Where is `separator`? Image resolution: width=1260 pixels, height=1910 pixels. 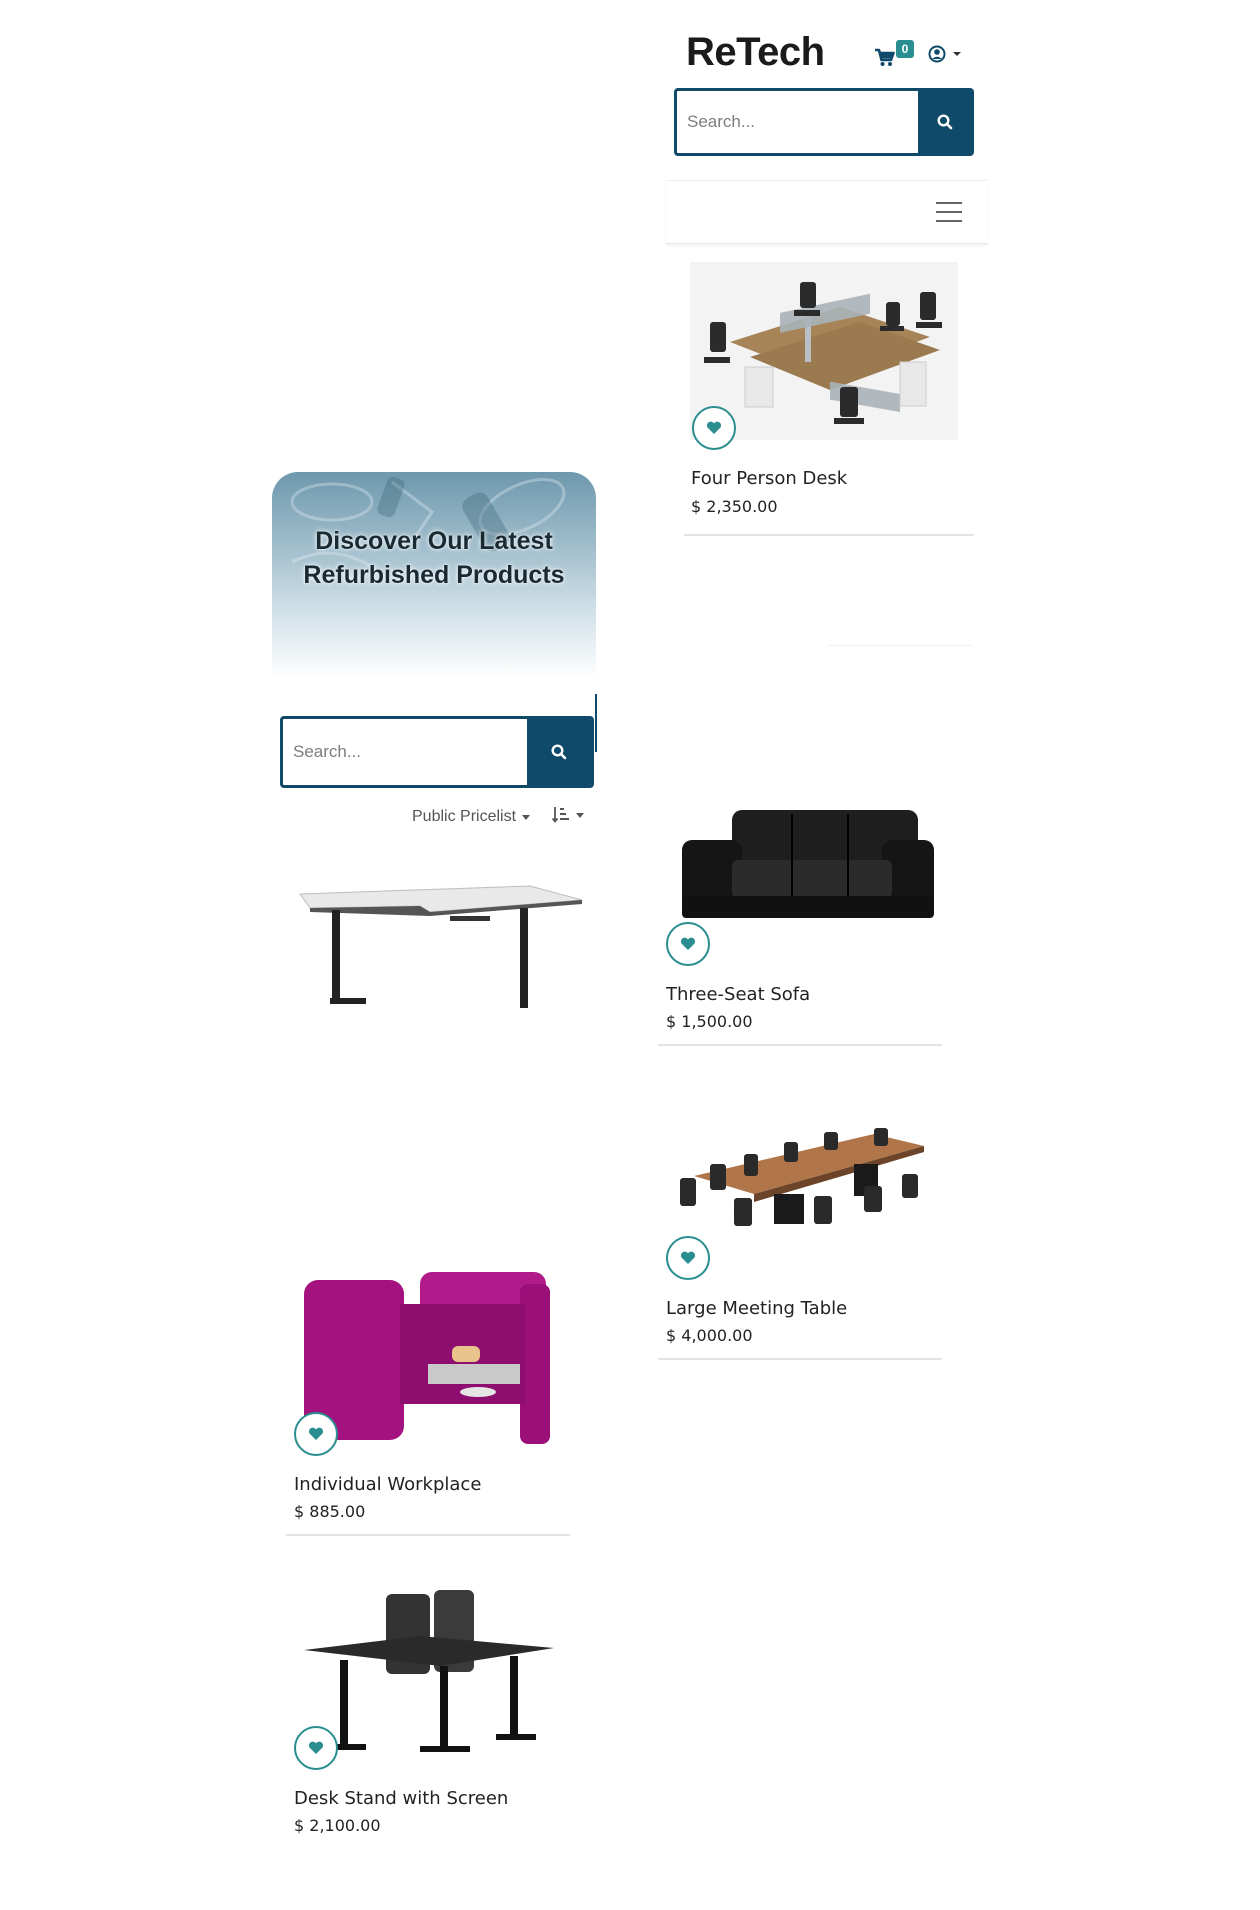
separator is located at coordinates (900, 645).